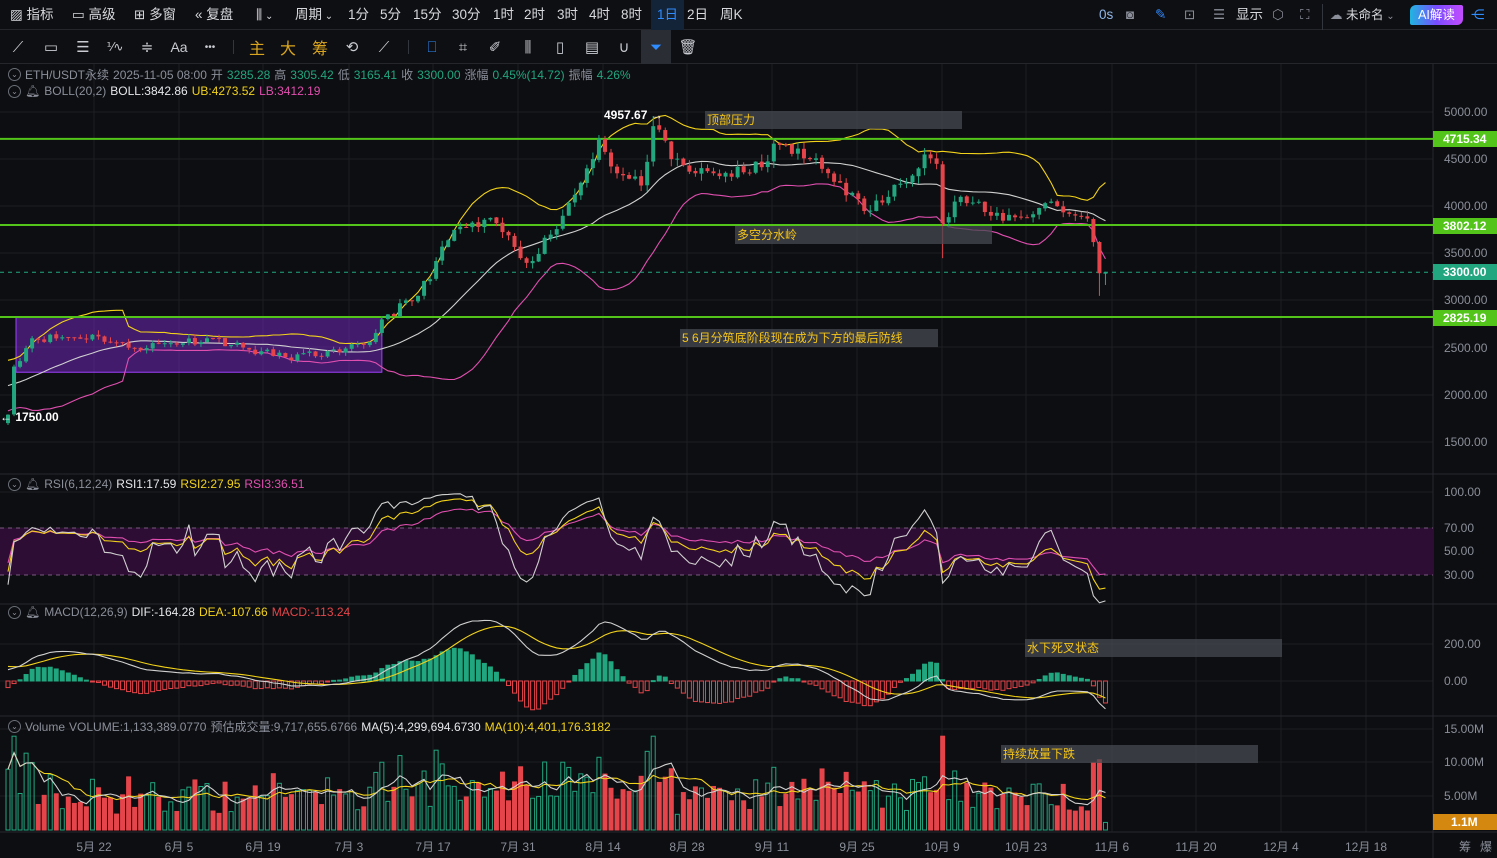 This screenshot has width=1497, height=858. What do you see at coordinates (1189, 15) in the screenshot?
I see `add-panel-icon: ⊡` at bounding box center [1189, 15].